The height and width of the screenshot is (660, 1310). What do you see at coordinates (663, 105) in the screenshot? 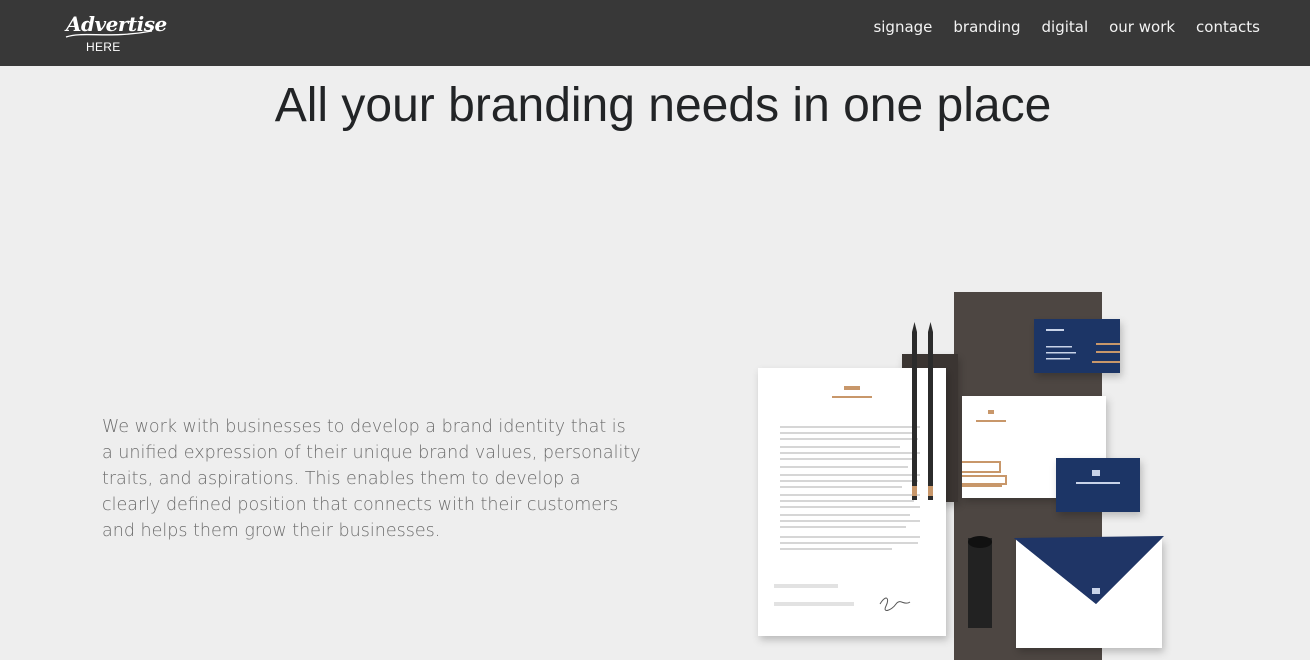
I see `page-headline: All your branding needs in one place` at bounding box center [663, 105].